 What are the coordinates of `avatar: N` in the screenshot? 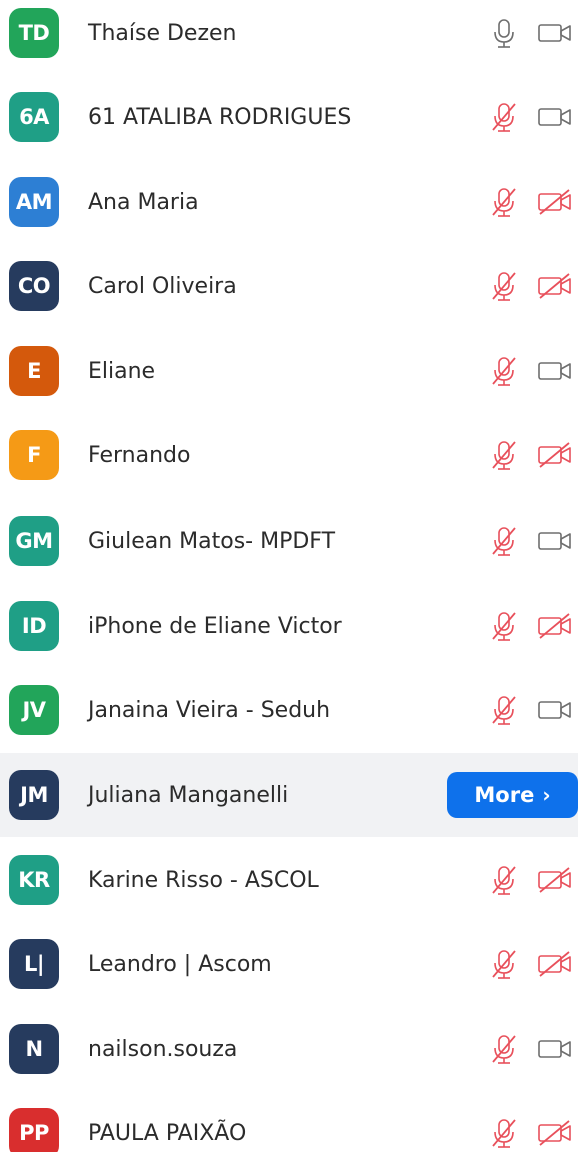 It's located at (34, 1049).